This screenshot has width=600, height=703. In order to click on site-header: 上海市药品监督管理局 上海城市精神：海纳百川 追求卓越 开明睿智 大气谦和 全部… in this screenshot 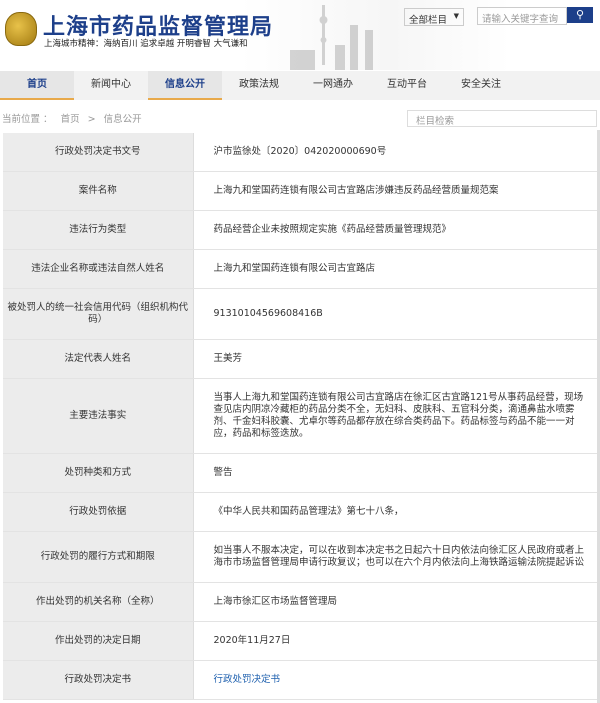, I will do `click(300, 35)`.